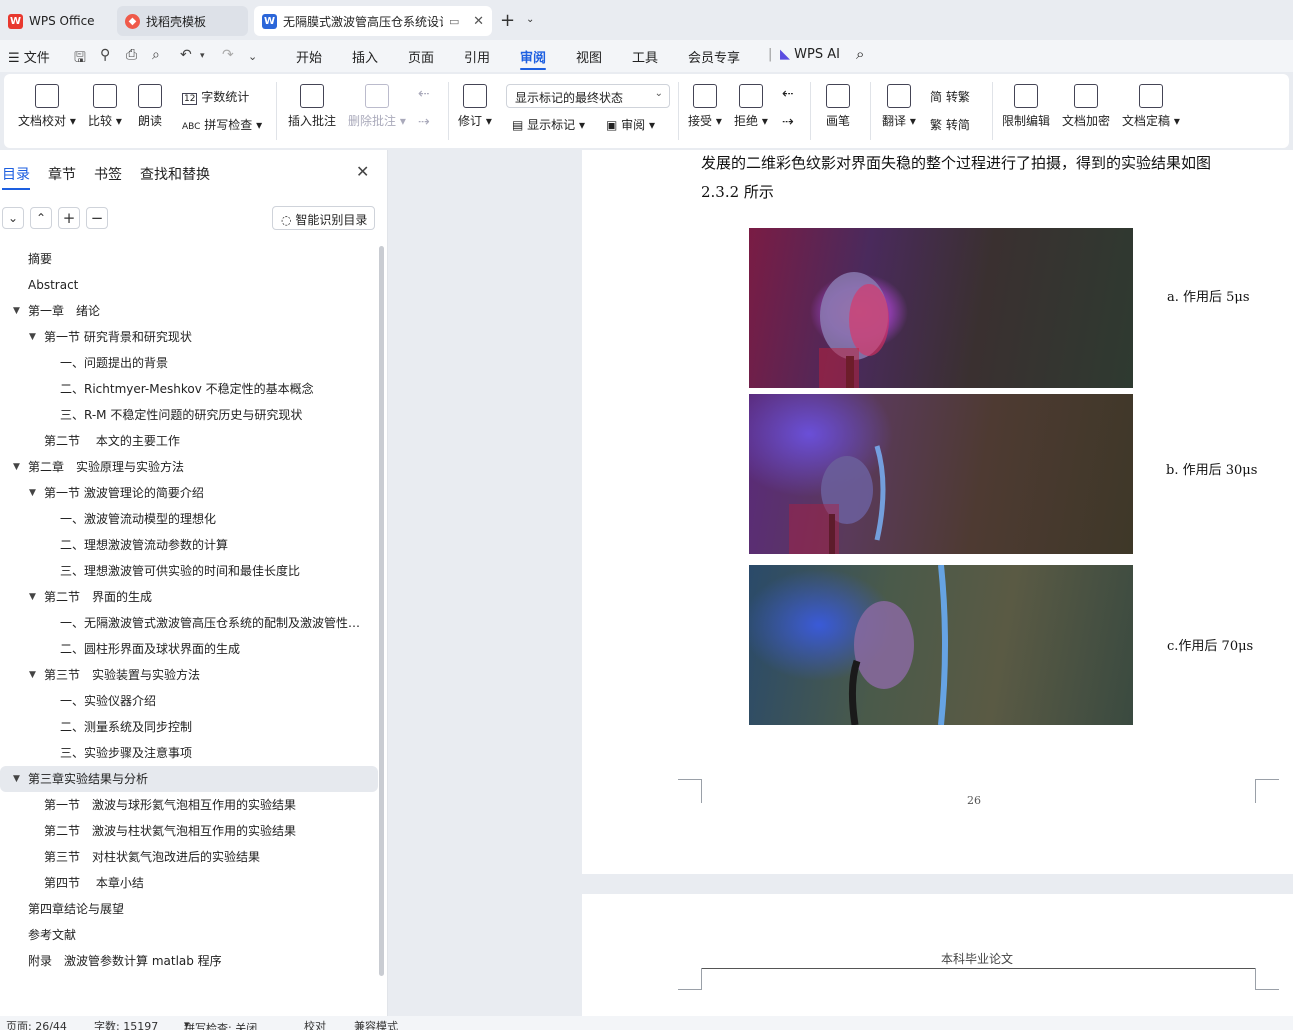  I want to click on toc-item: Abstract, so click(189, 285).